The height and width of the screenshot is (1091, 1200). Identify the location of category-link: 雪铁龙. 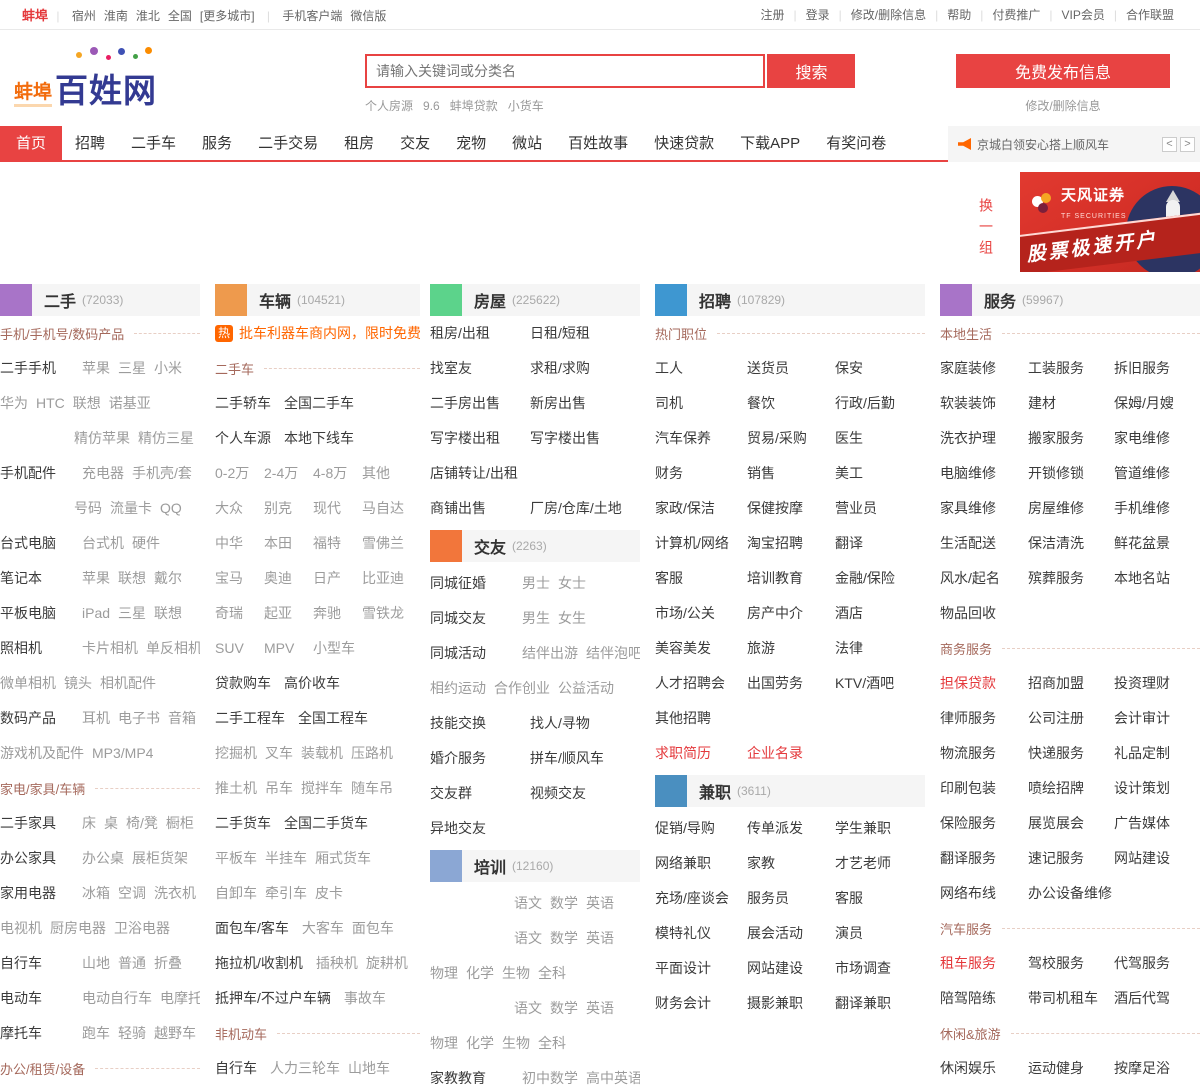
(391, 613).